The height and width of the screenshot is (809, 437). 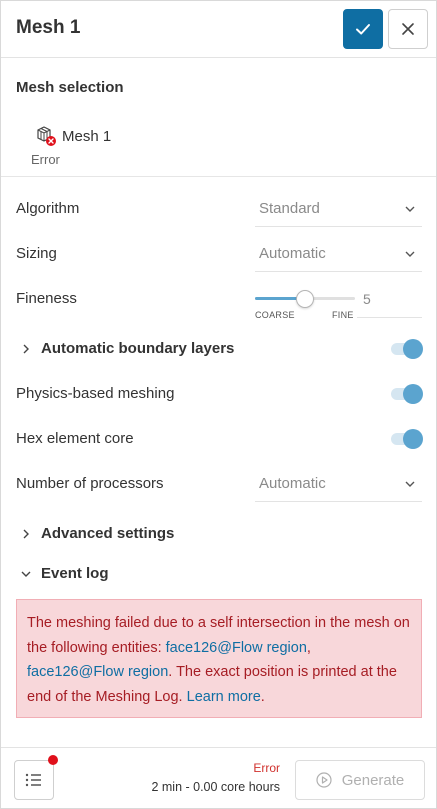 What do you see at coordinates (45, 159) in the screenshot?
I see `mesh-item-status: Error` at bounding box center [45, 159].